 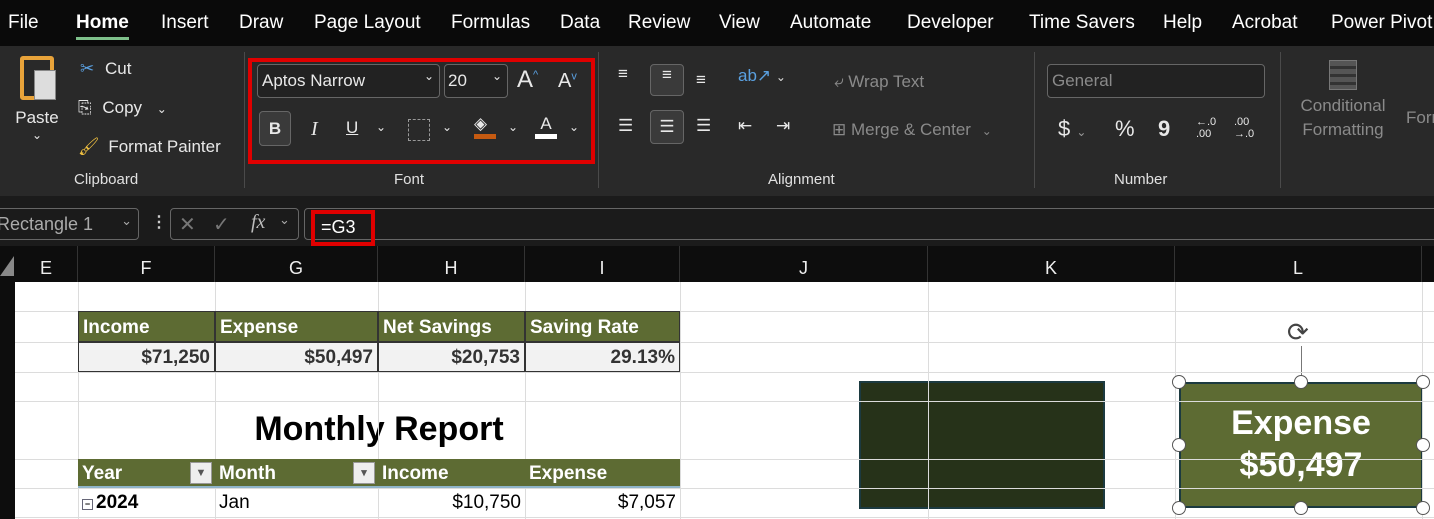 What do you see at coordinates (367, 23) in the screenshot?
I see `tab-page-layout: Page Layout` at bounding box center [367, 23].